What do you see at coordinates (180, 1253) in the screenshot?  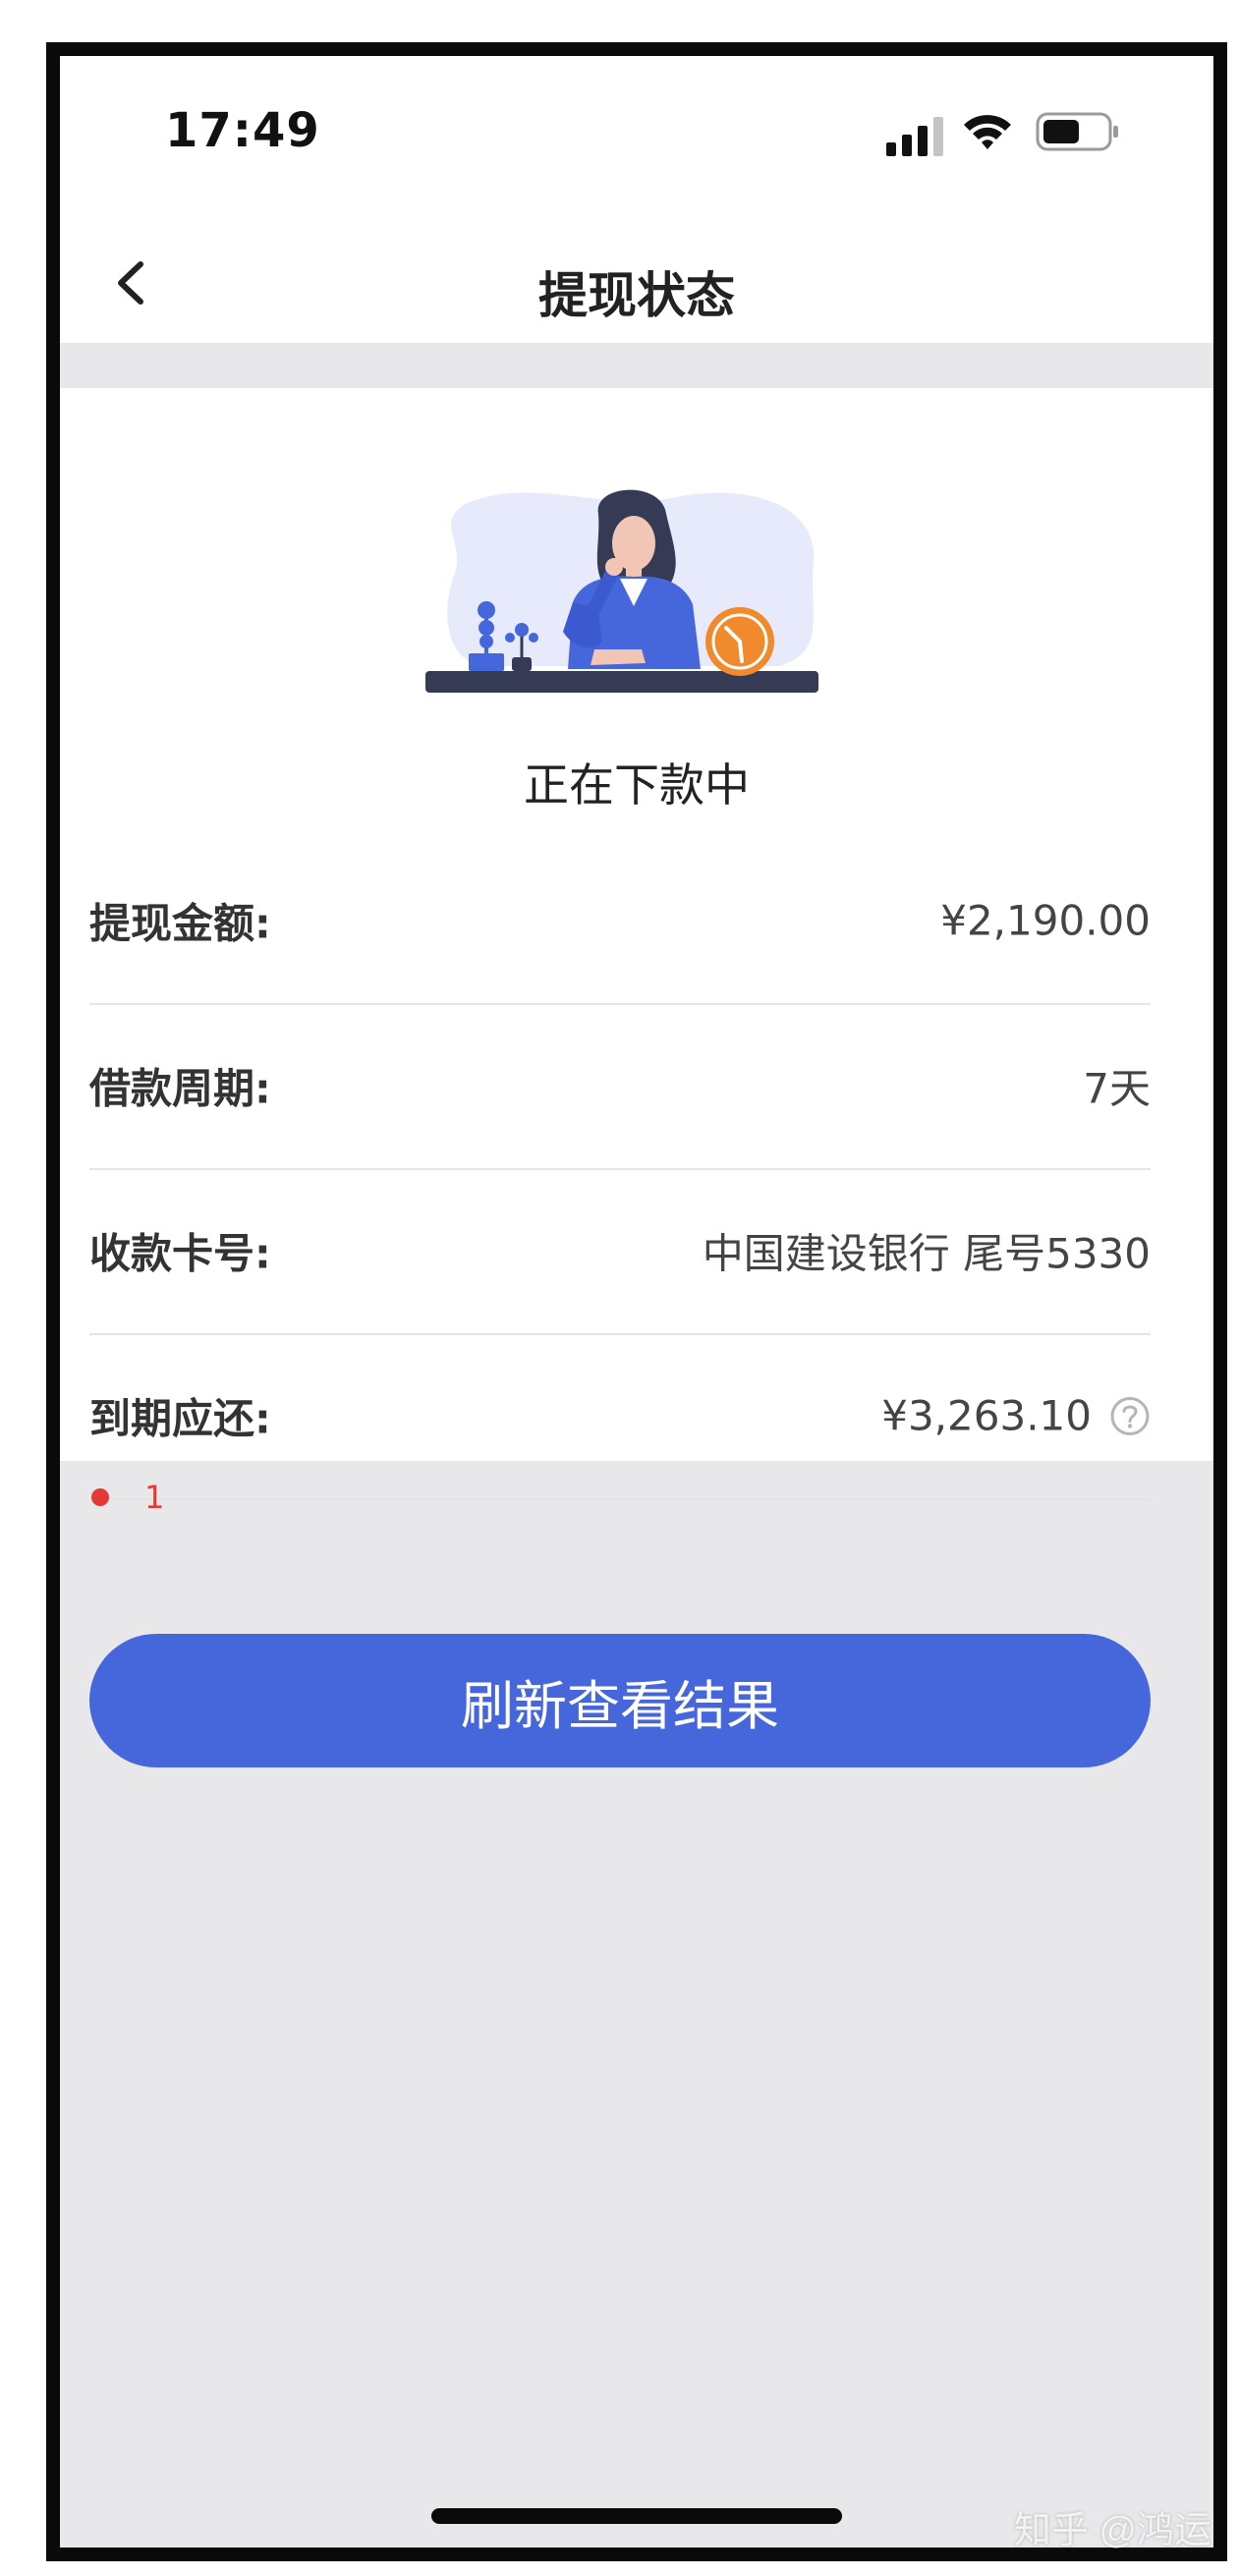 I see `detail-label: 收款卡号:` at bounding box center [180, 1253].